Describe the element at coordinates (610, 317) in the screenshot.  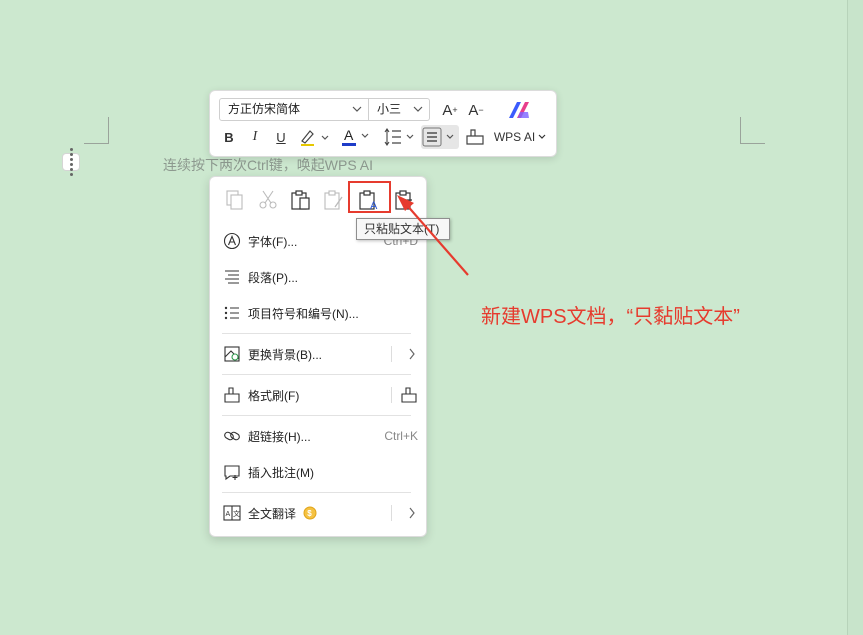
I see `annotation-caption: 新建WPS文档，“只黏贴文本”` at that location.